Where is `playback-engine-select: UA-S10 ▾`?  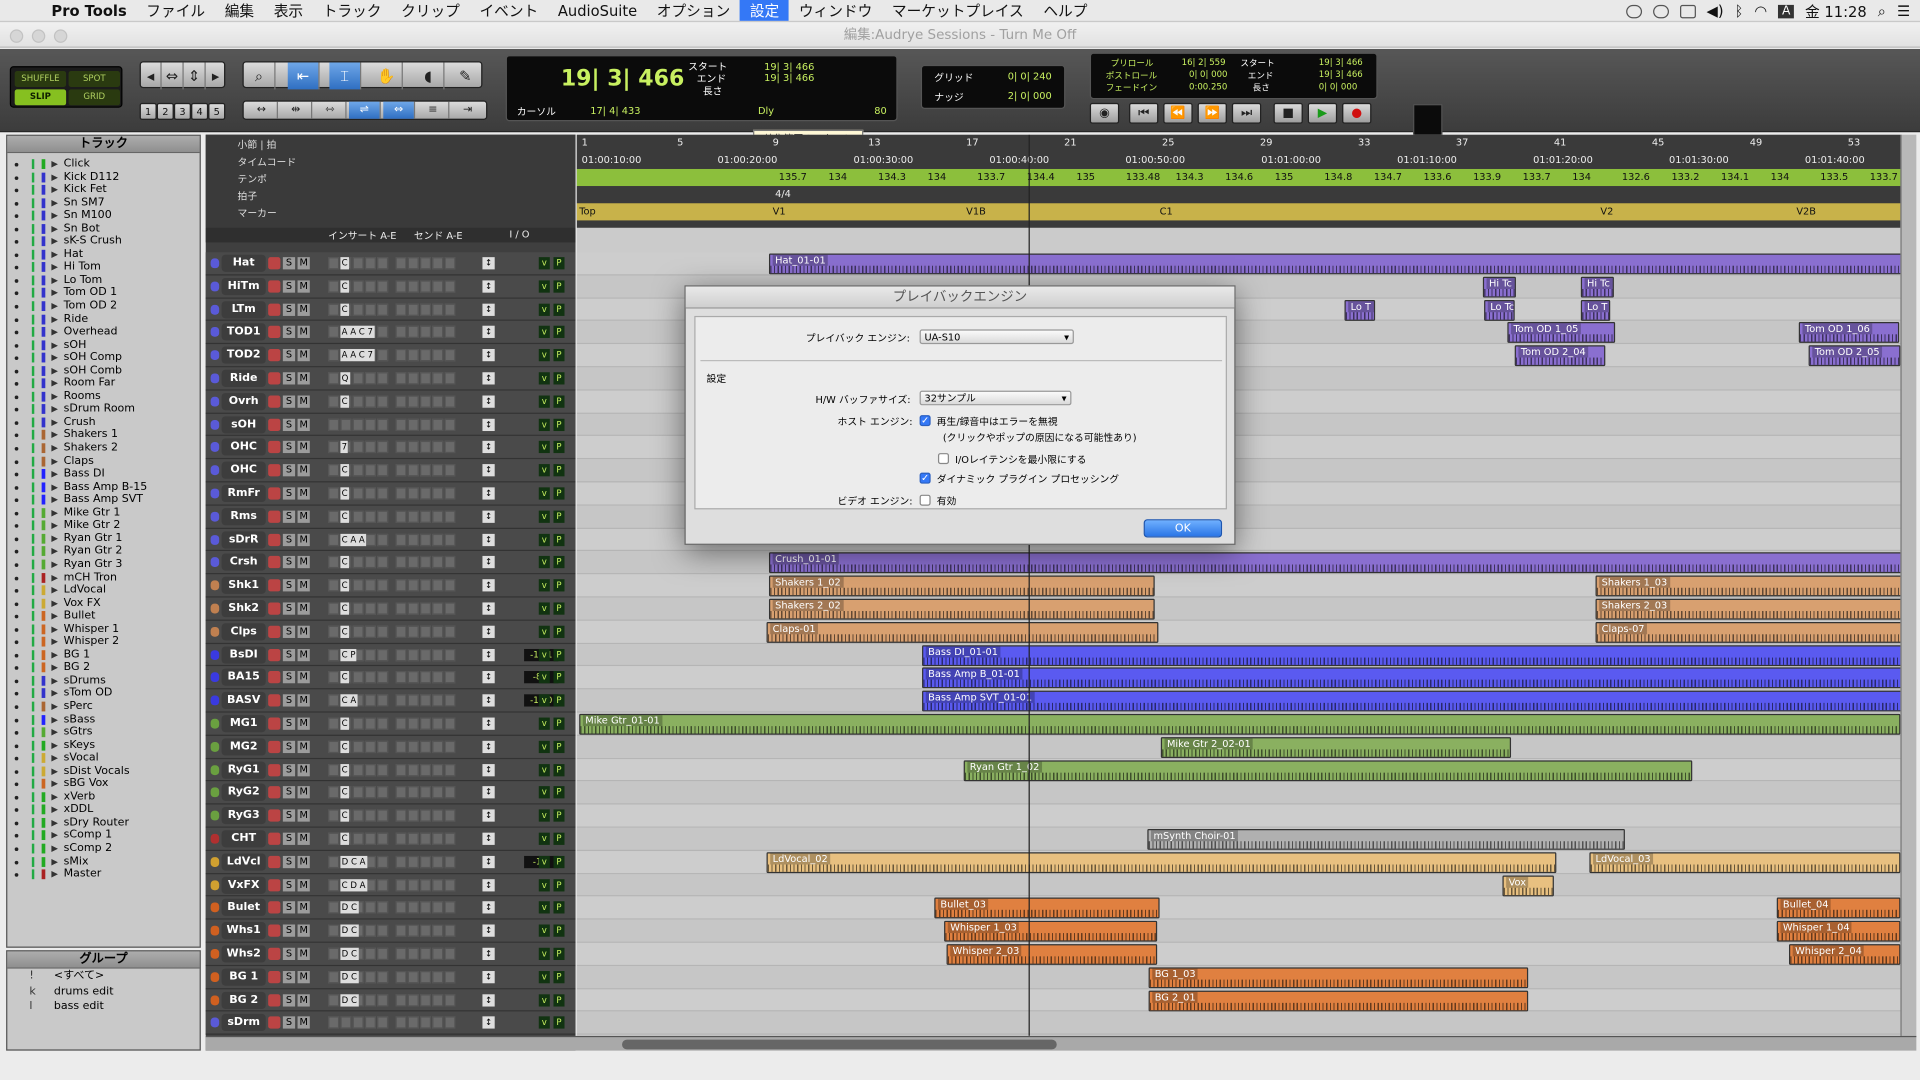
playback-engine-select: UA-S10 ▾ is located at coordinates (996, 337).